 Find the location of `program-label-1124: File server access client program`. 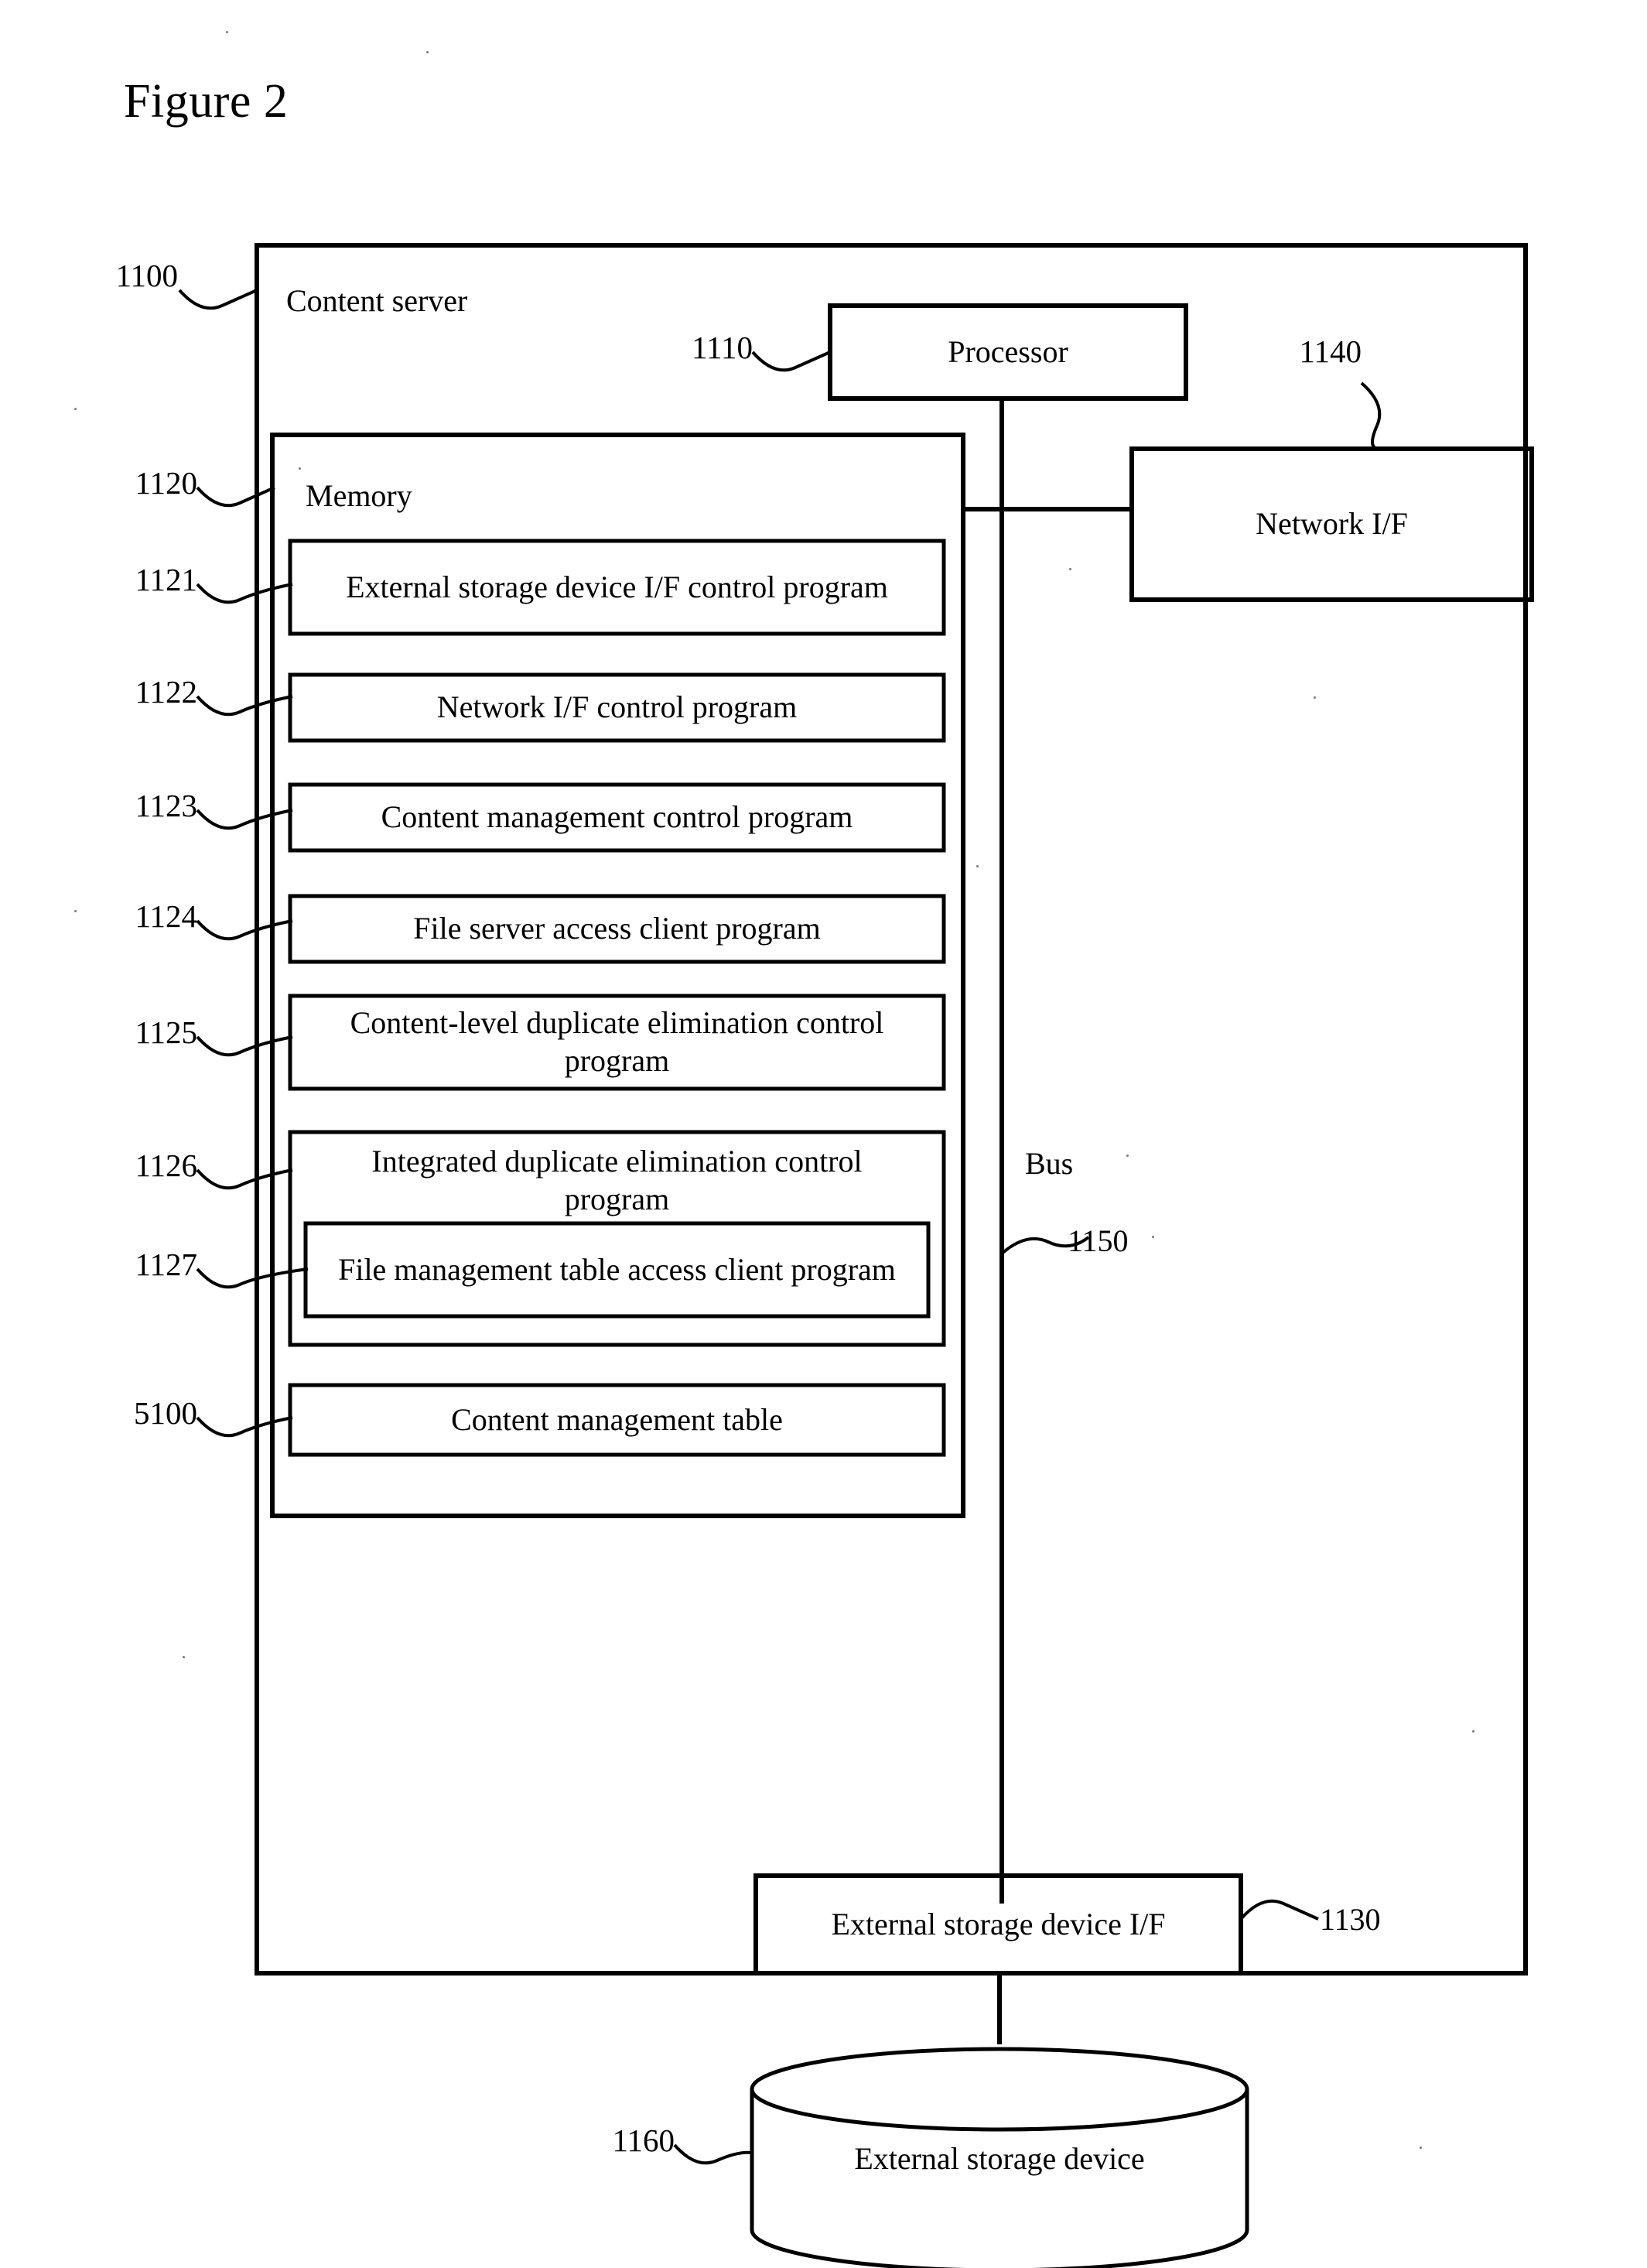

program-label-1124: File server access client program is located at coordinates (617, 928).